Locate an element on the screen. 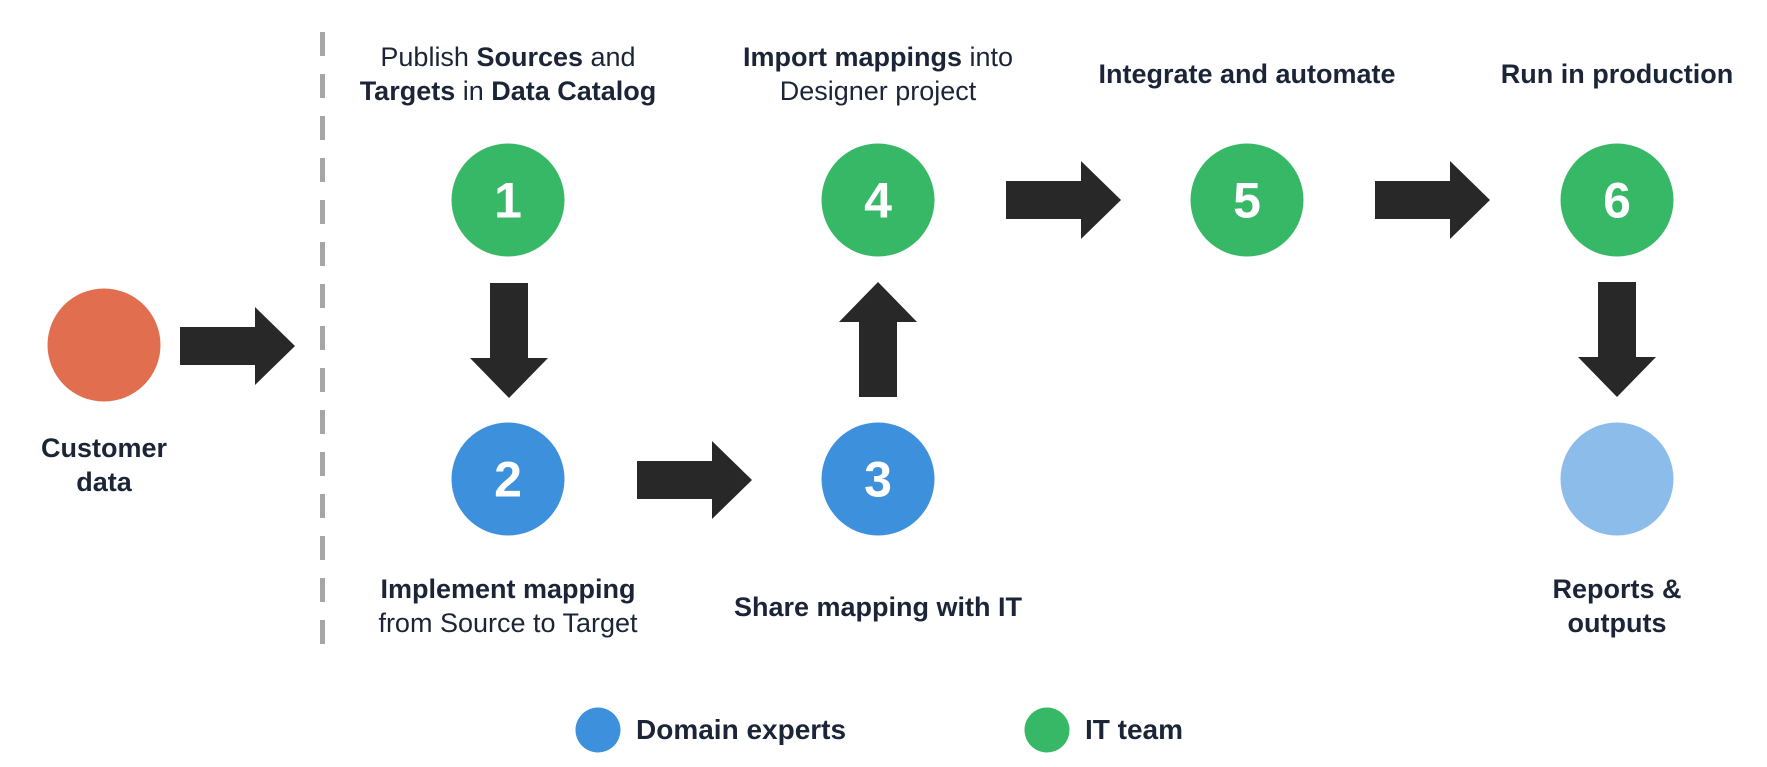  step-label-line: Import mappings into is located at coordinates (878, 57).